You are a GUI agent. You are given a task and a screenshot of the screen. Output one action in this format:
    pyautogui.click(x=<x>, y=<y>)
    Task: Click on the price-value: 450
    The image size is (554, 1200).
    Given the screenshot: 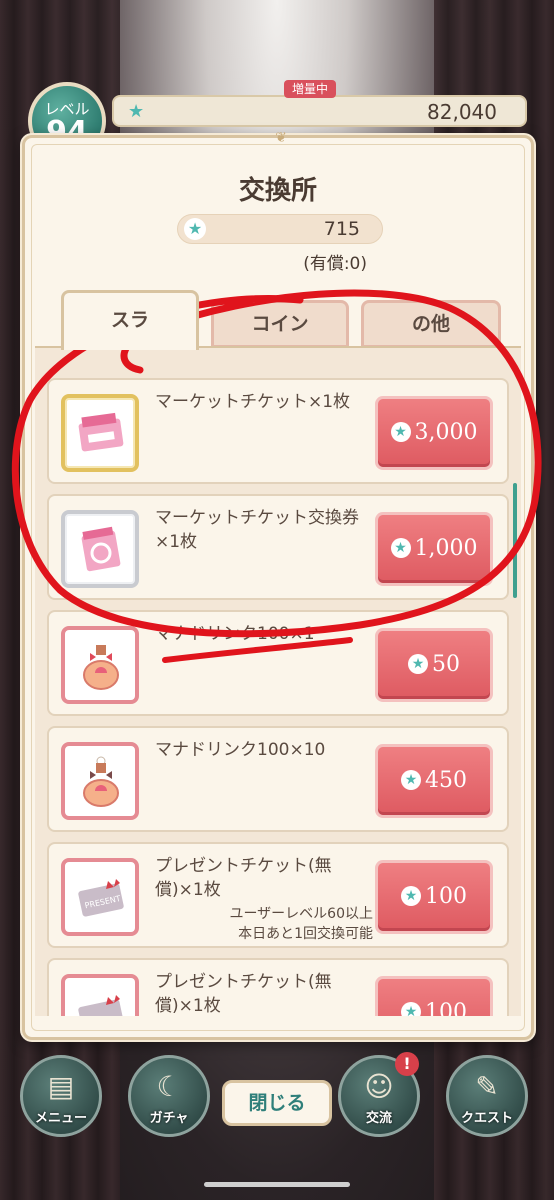 What is the action you would take?
    pyautogui.click(x=446, y=780)
    